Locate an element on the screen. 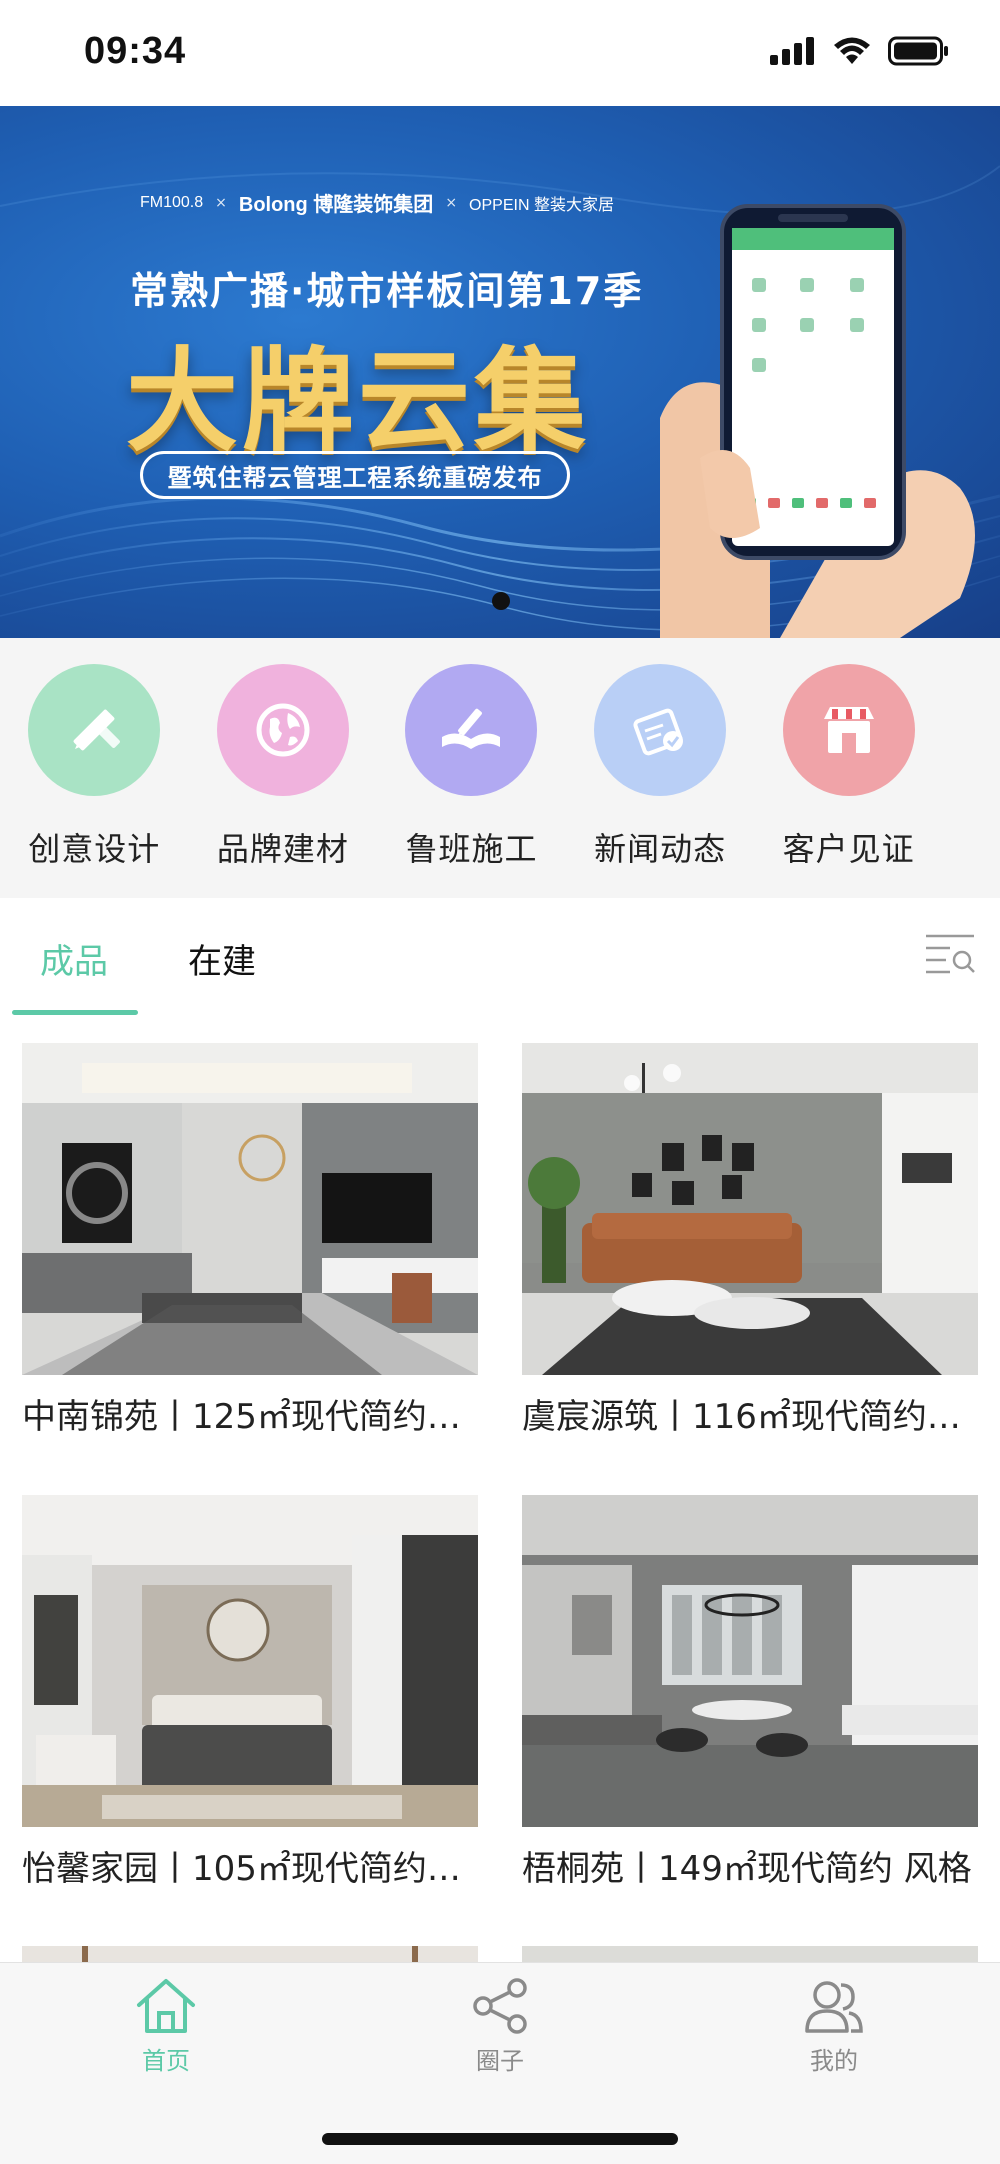 This screenshot has height=2164, width=1000. category-testimonials: 客户见证 is located at coordinates (848, 768).